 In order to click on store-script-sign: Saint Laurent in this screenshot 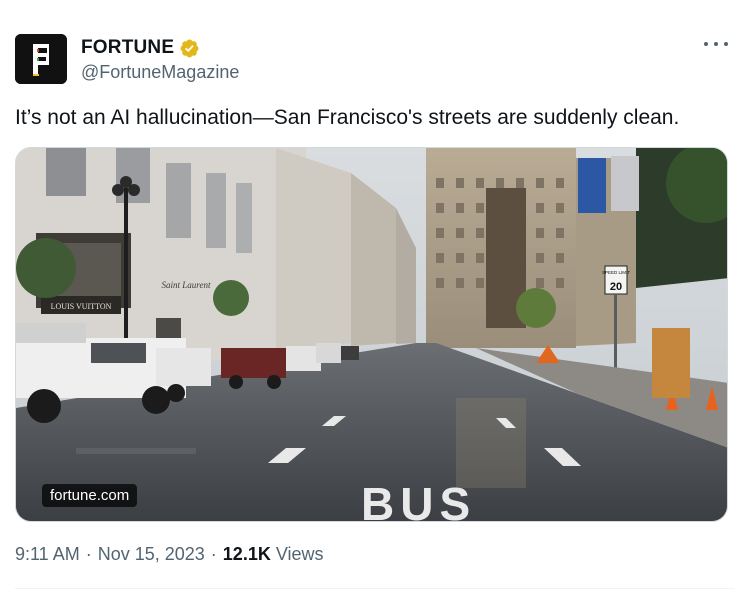, I will do `click(186, 285)`.